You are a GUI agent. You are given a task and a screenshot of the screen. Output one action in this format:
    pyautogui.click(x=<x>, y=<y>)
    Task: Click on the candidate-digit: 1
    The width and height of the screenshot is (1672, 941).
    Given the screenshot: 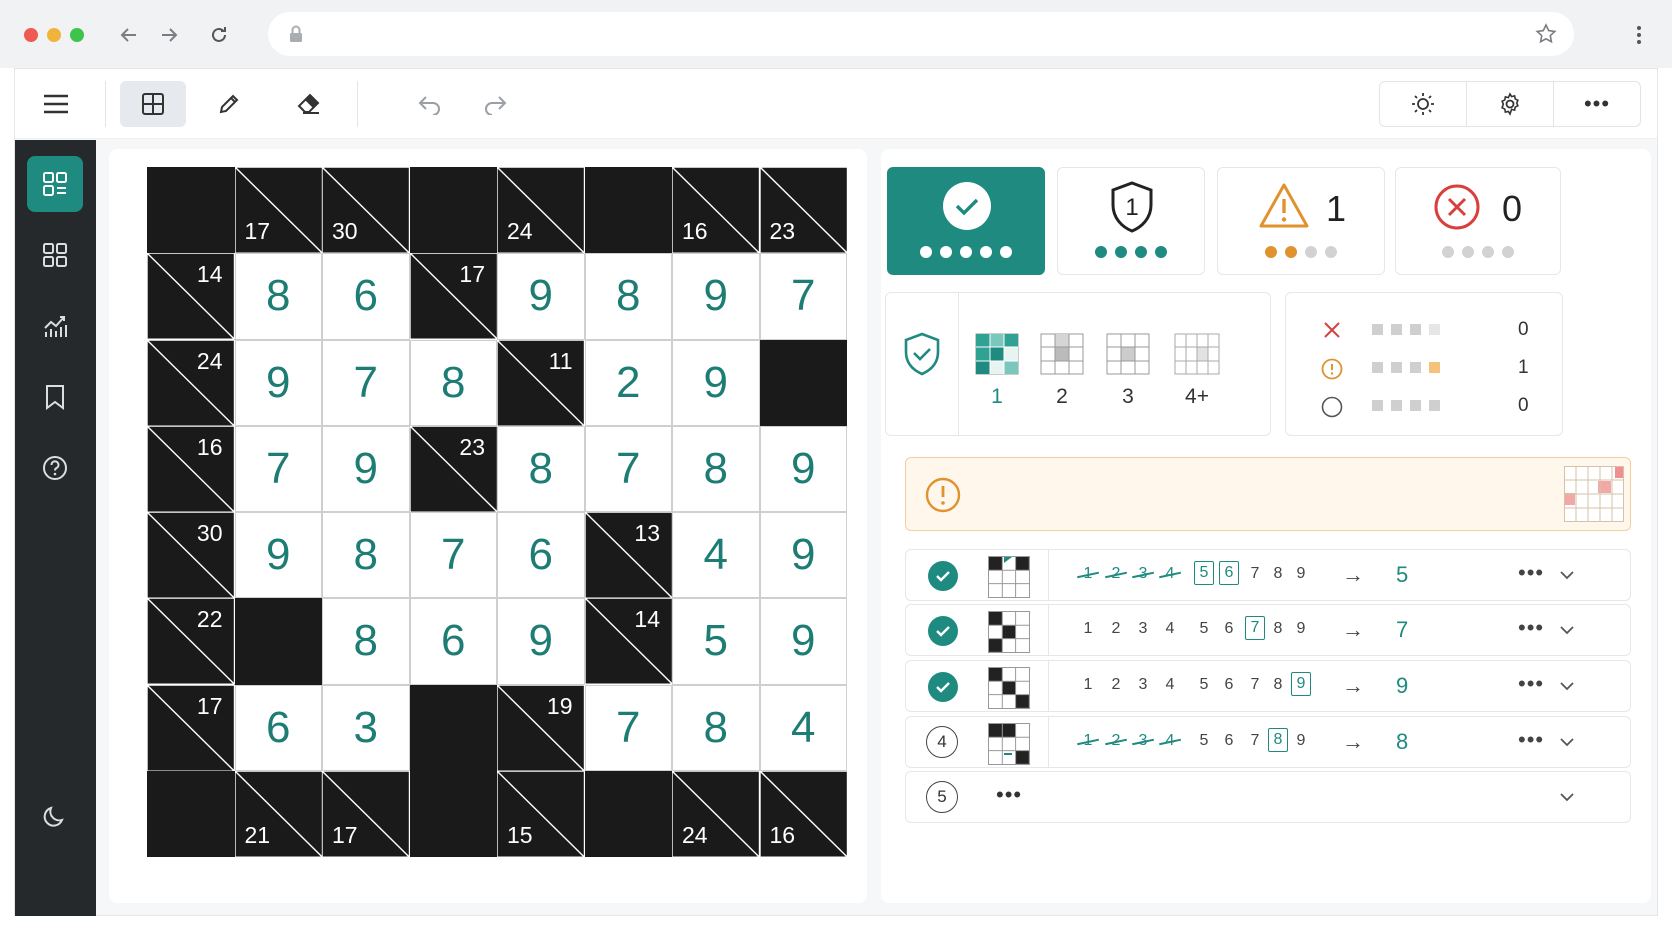 What is the action you would take?
    pyautogui.click(x=1088, y=574)
    